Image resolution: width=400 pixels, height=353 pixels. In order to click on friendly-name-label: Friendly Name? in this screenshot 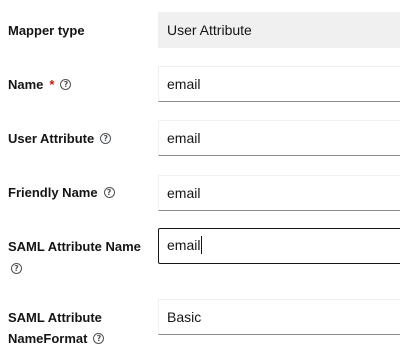, I will do `click(61, 192)`.